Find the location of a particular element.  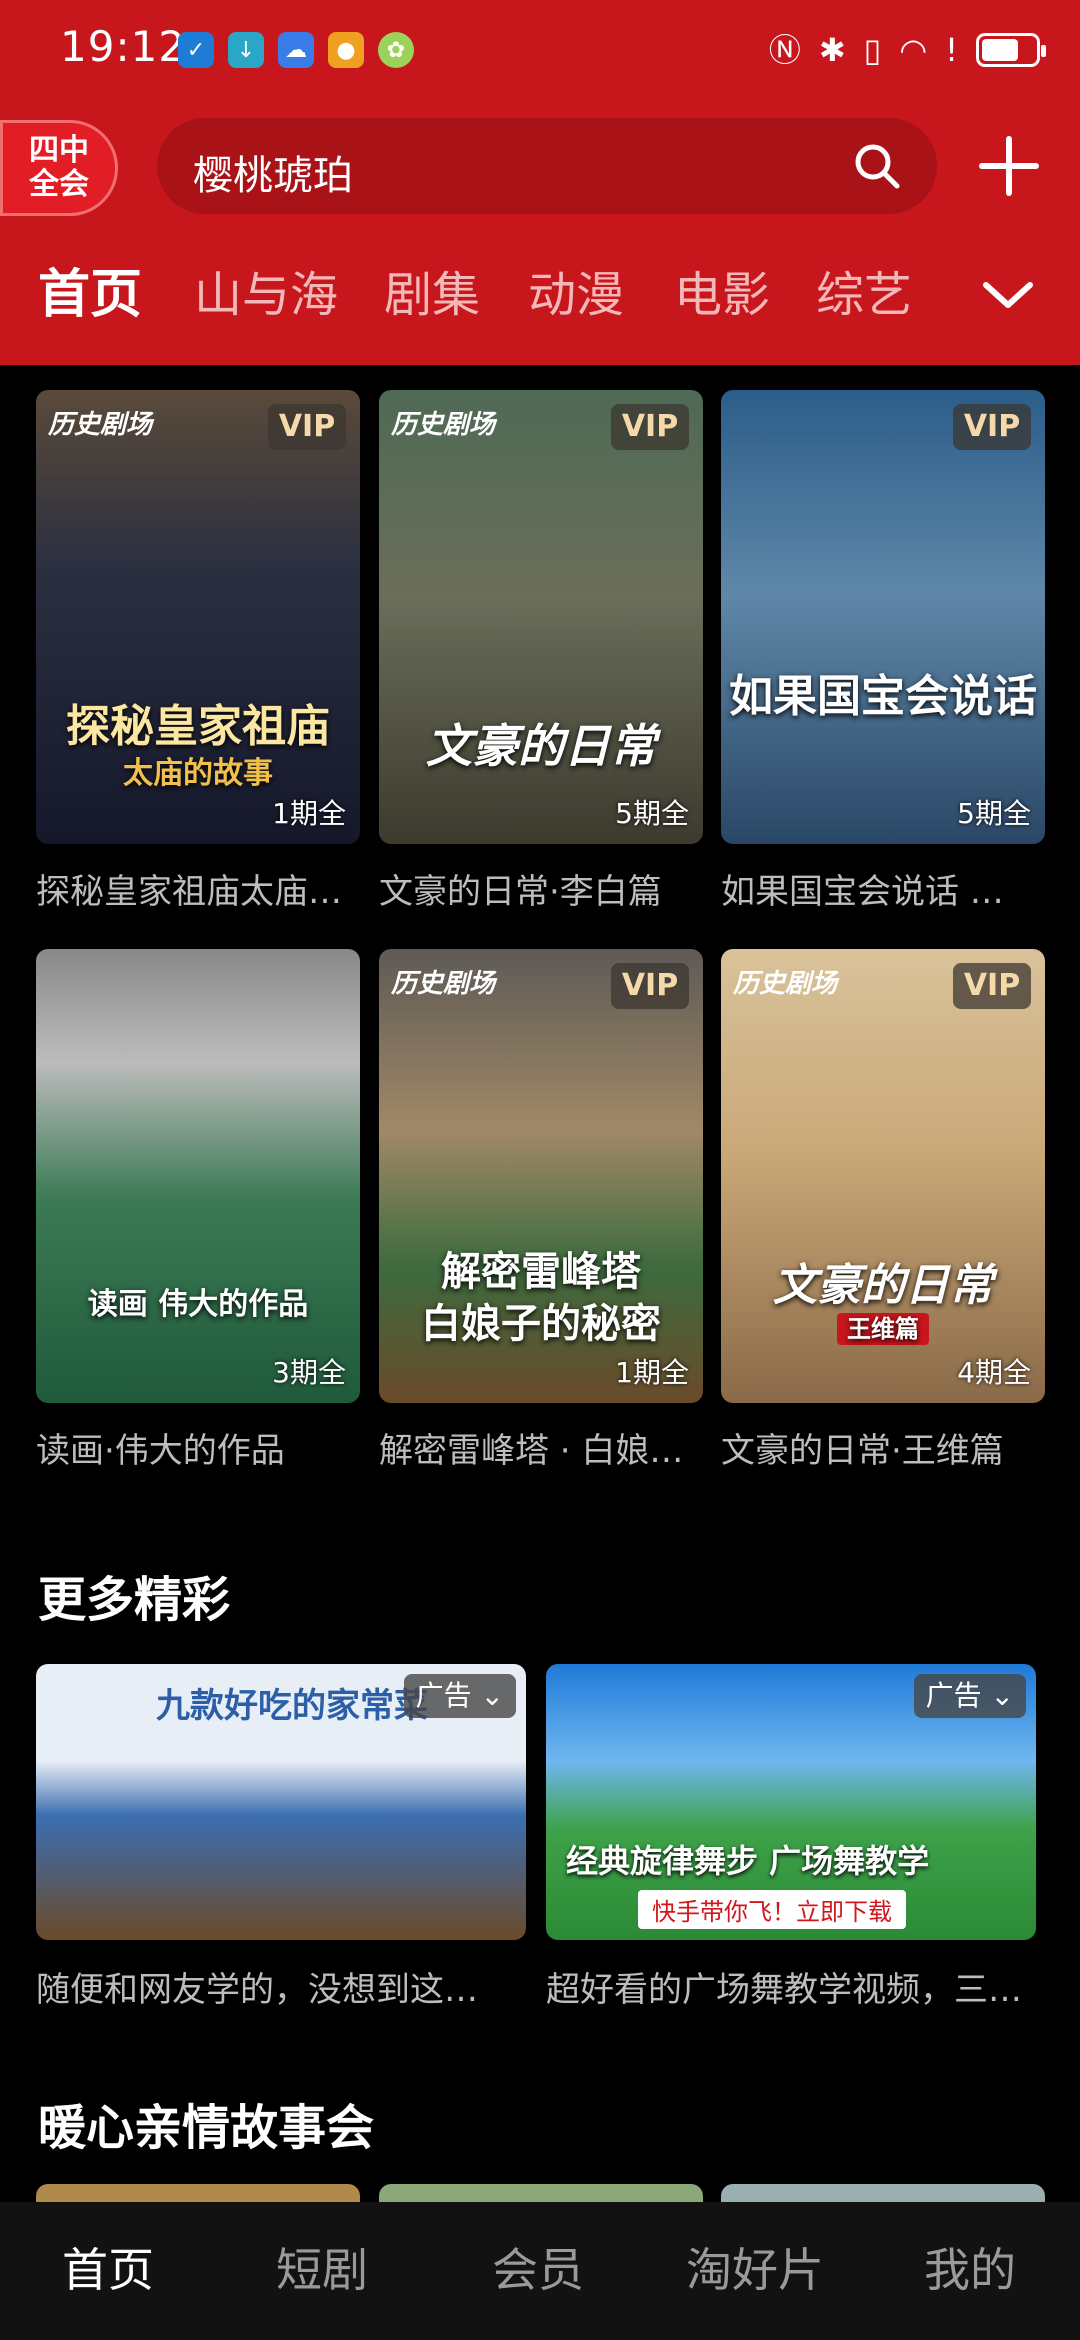

nav-good-films: 淘好片 is located at coordinates (755, 2267).